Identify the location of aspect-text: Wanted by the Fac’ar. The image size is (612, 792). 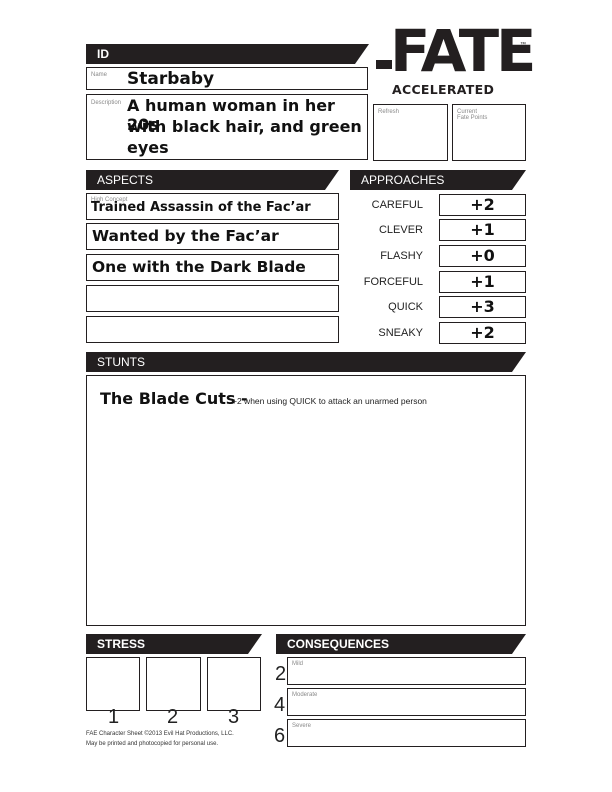
(185, 236).